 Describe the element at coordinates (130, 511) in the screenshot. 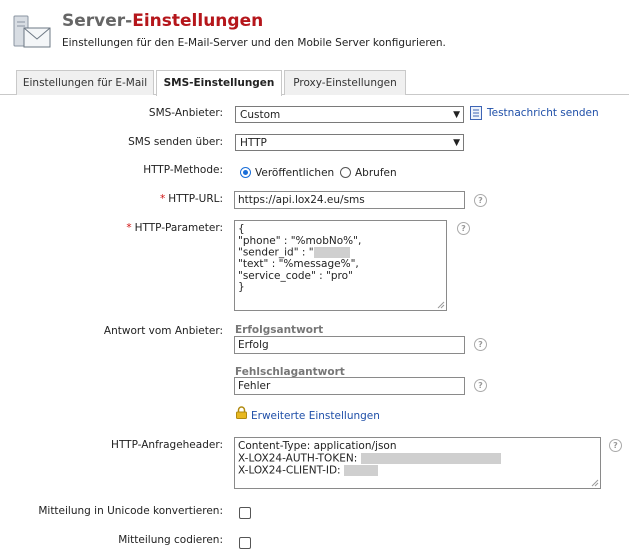

I see `unicode-label: Mitteilung in Unicode konvertieren:` at that location.